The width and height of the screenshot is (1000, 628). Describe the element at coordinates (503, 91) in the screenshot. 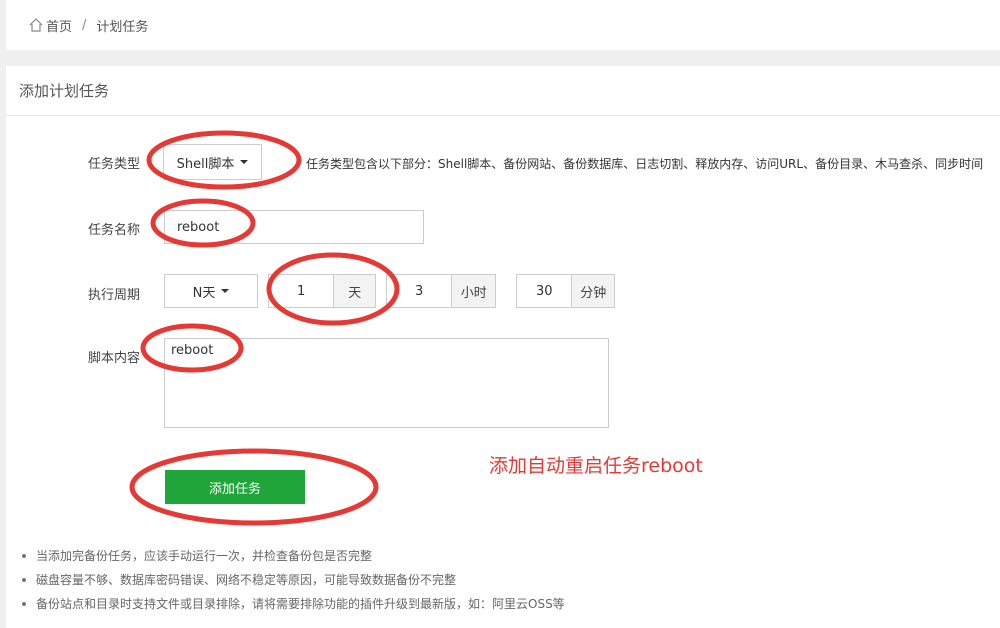

I see `panel-title: 添加计划任务` at that location.